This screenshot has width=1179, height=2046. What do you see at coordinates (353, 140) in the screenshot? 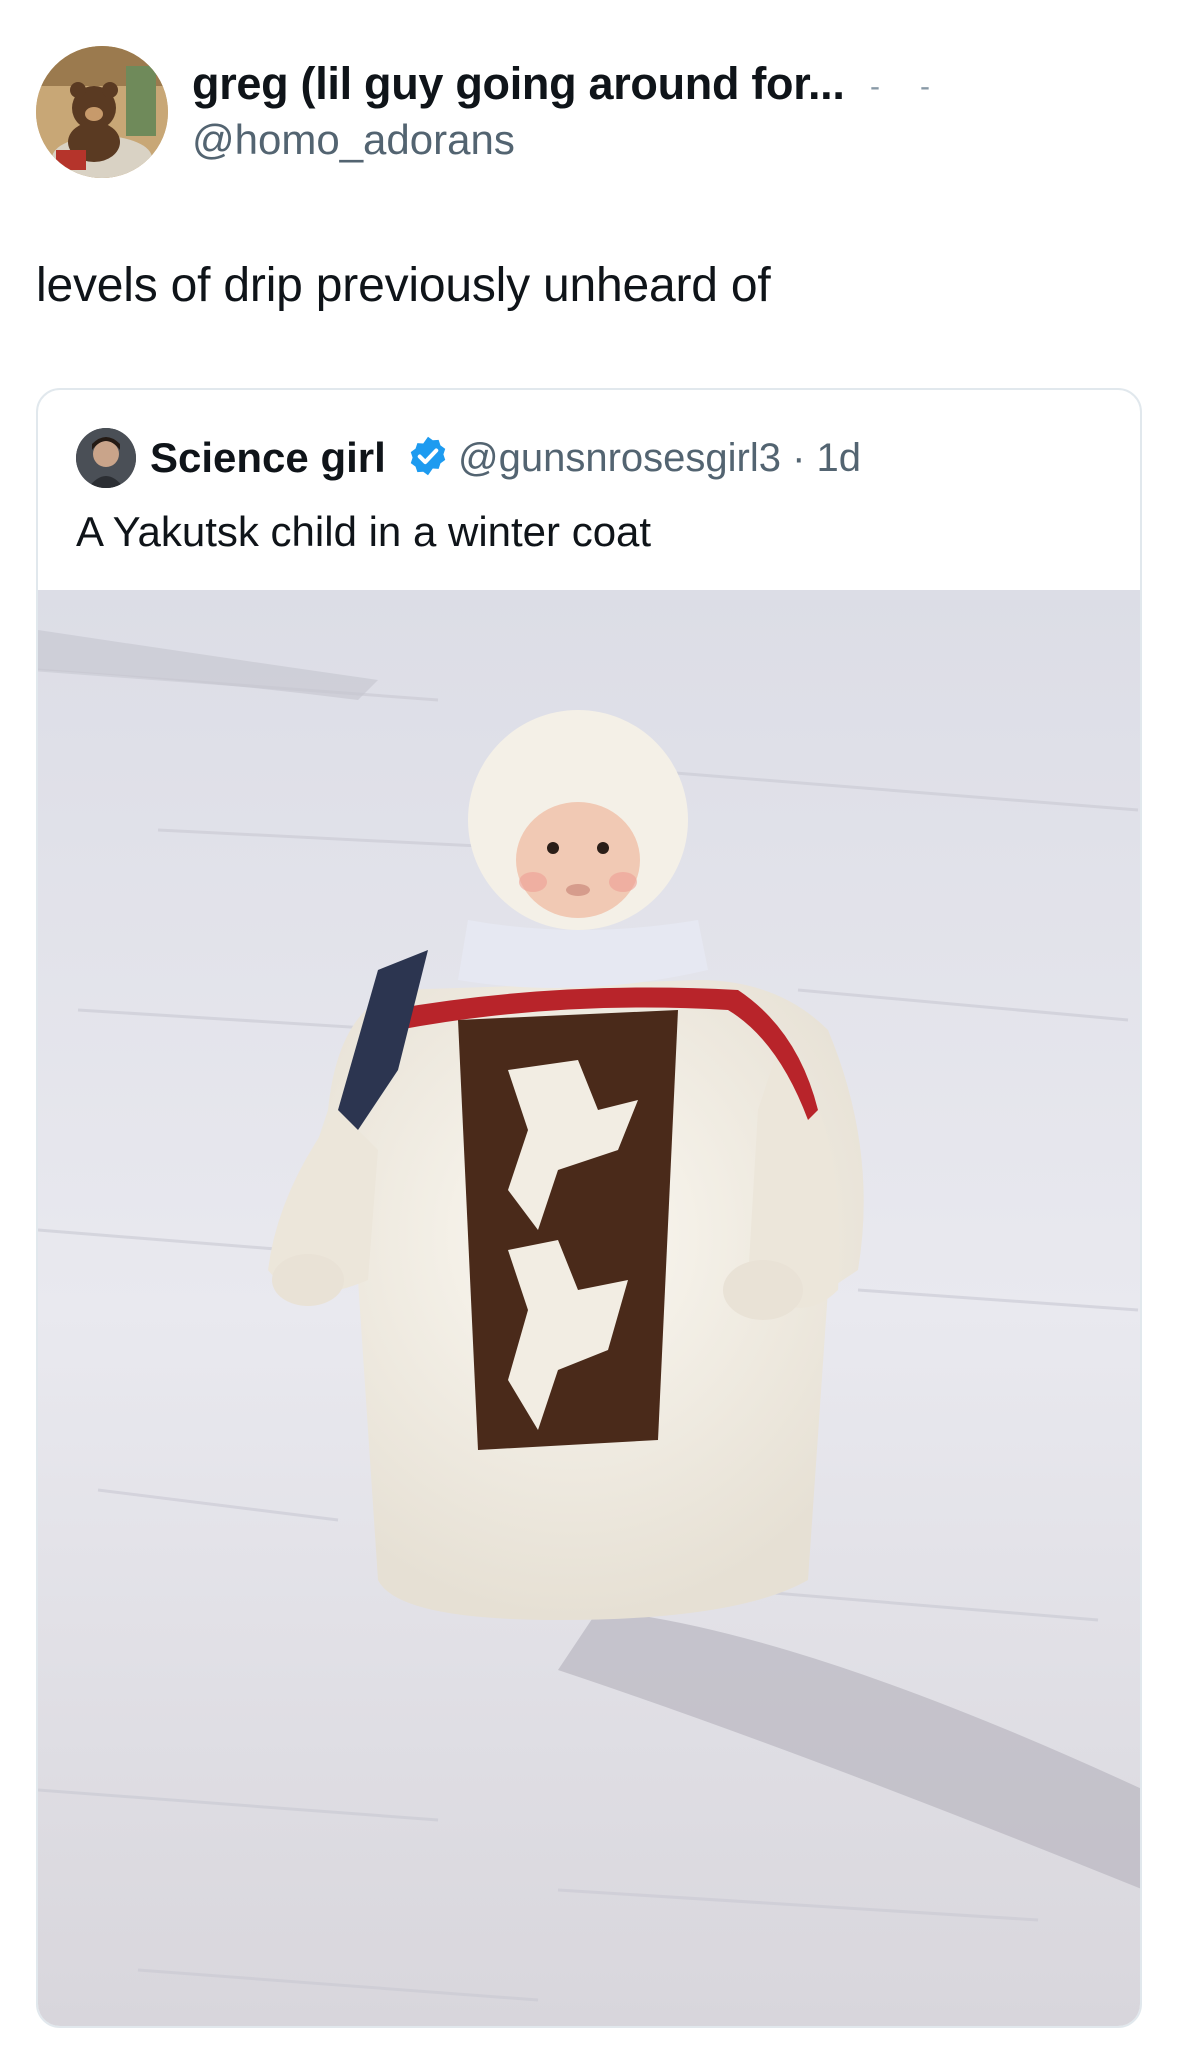
I see `author-handle: @homo_adorans` at bounding box center [353, 140].